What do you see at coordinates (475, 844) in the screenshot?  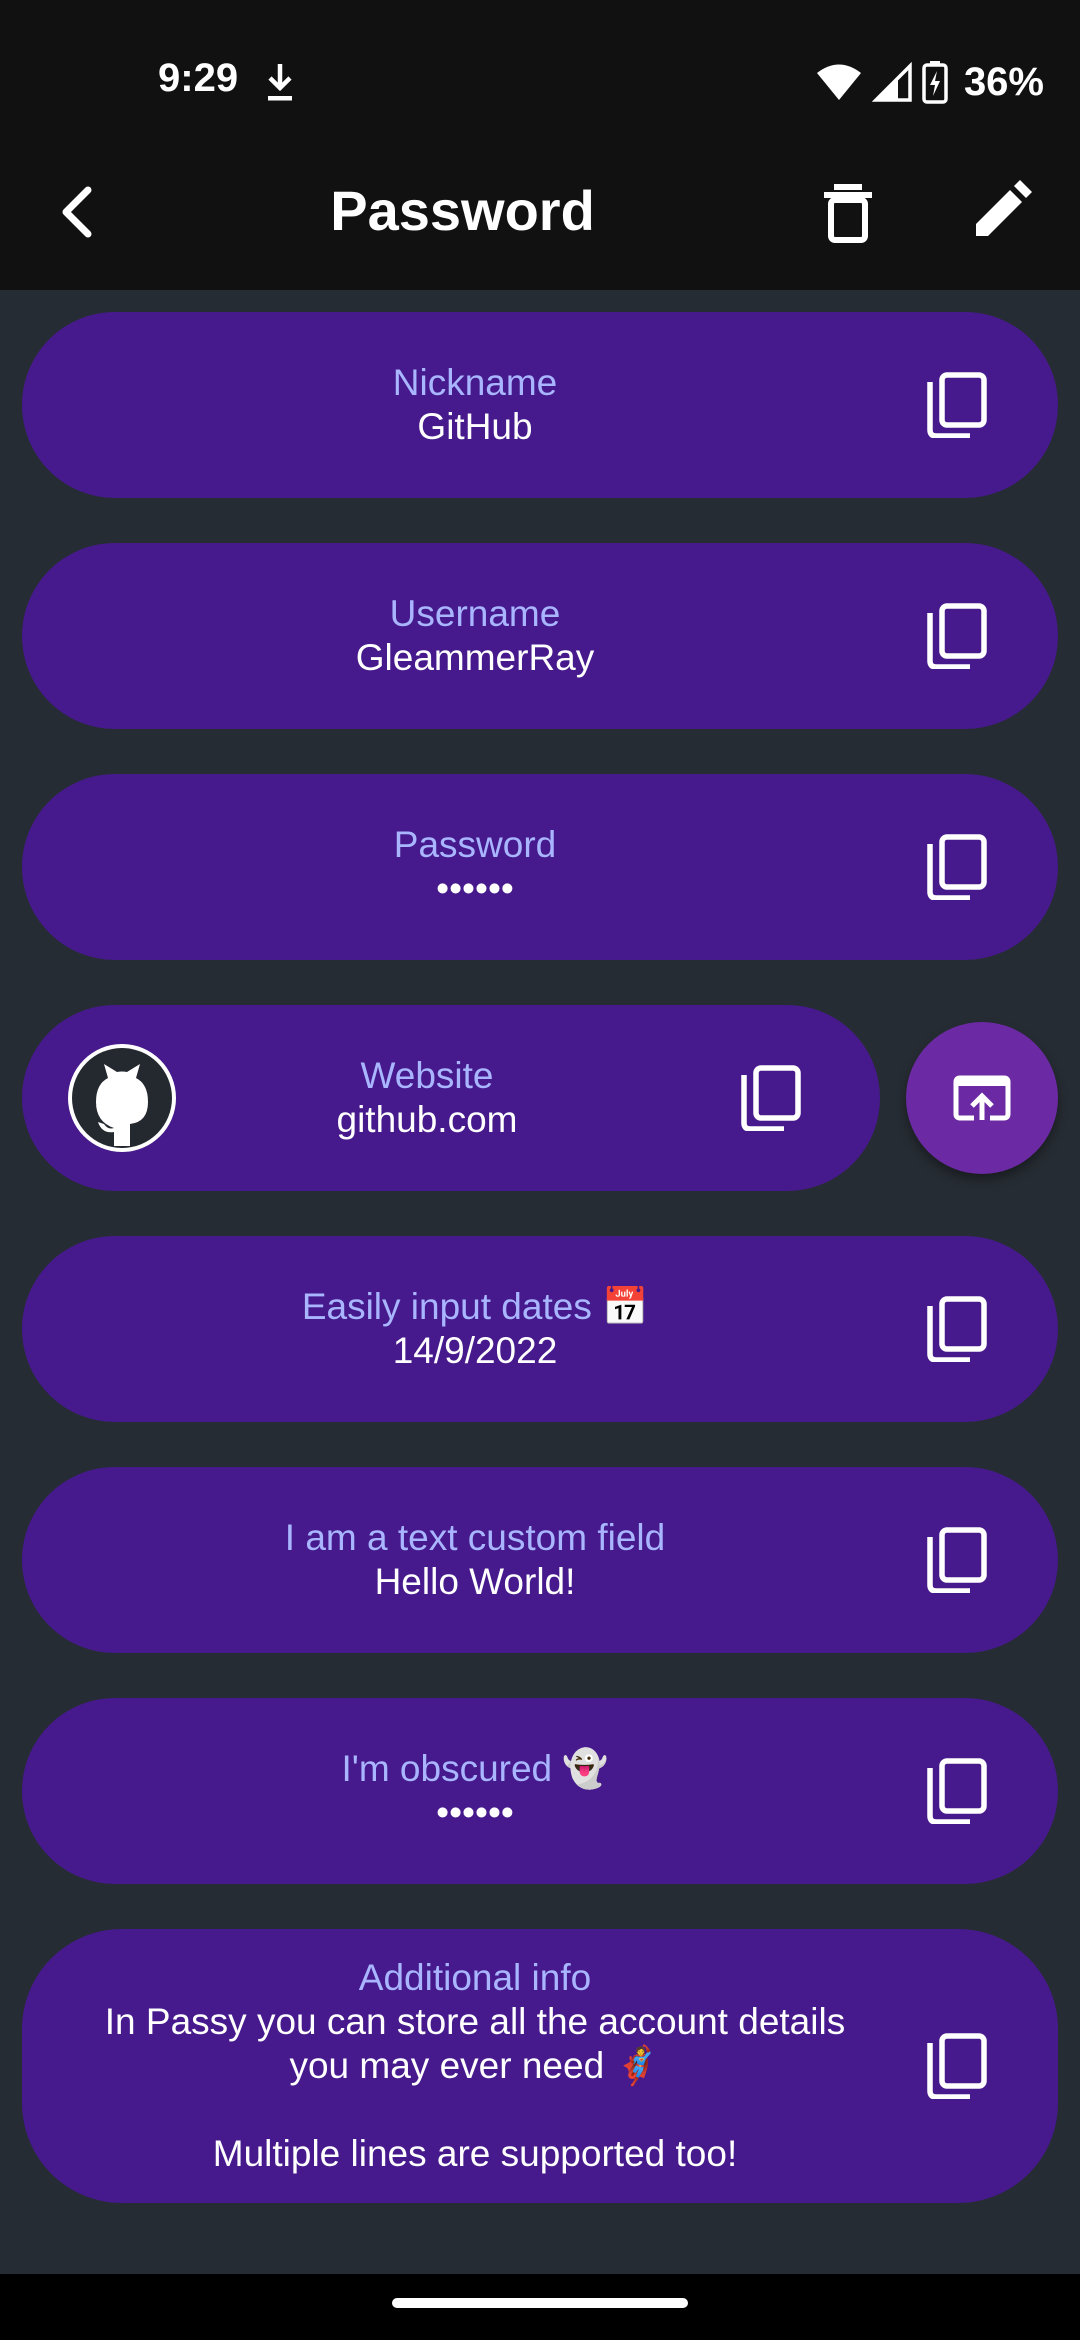 I see `field-label: Password` at bounding box center [475, 844].